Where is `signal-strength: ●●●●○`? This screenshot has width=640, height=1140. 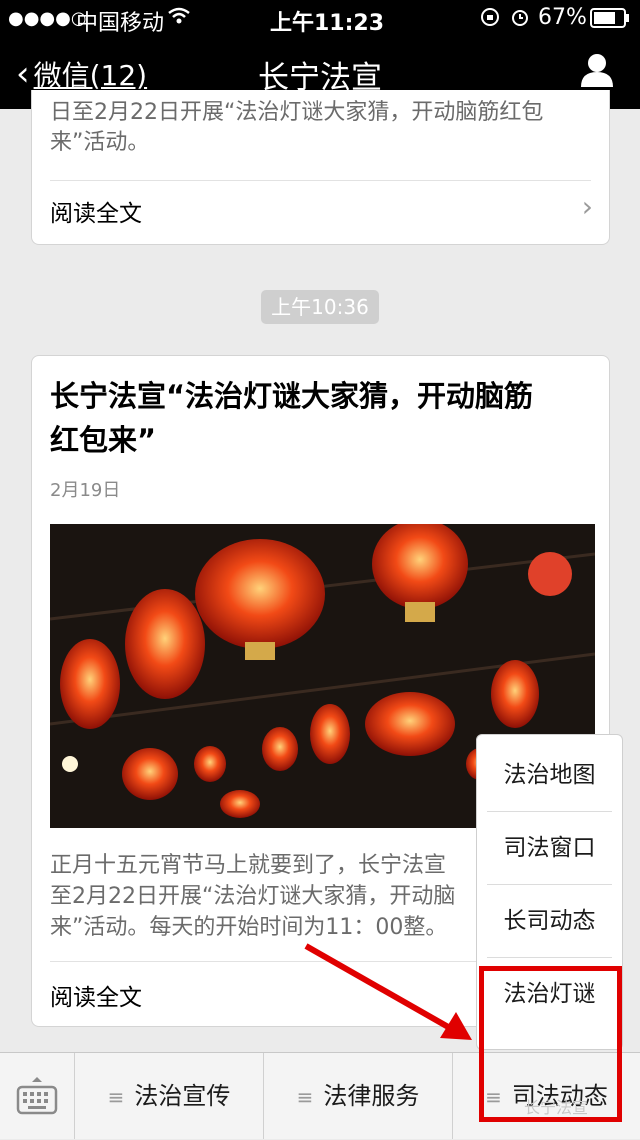
signal-strength: ●●●●○ is located at coordinates (47, 18).